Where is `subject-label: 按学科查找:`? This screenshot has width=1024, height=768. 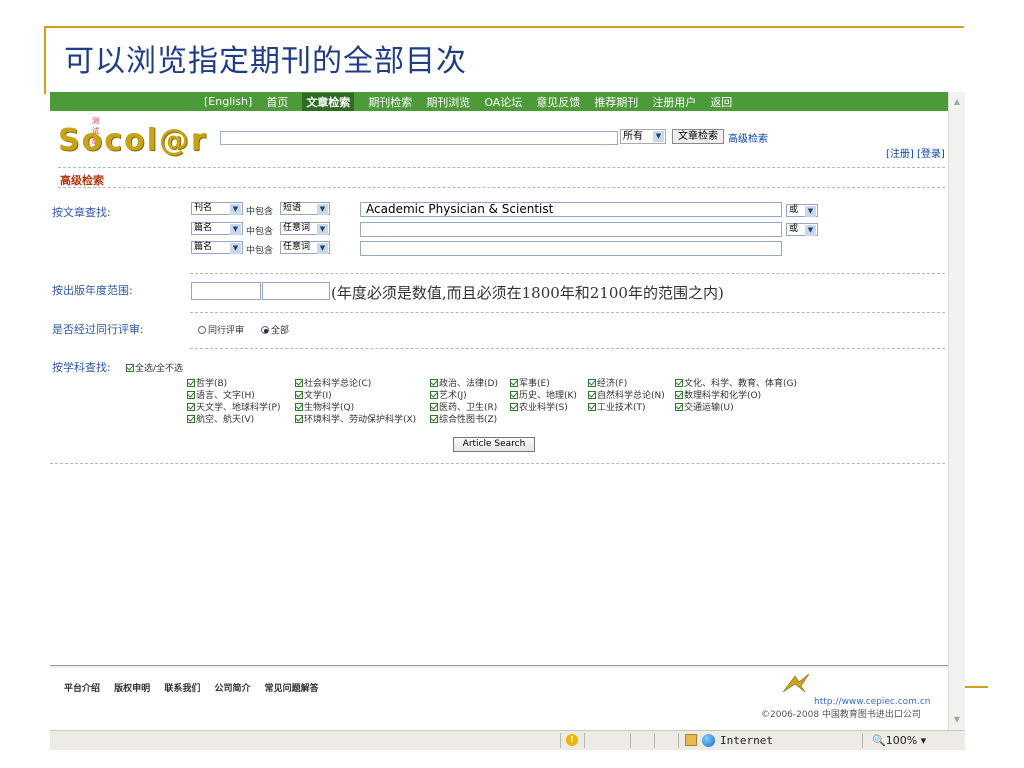 subject-label: 按学科查找: is located at coordinates (81, 367).